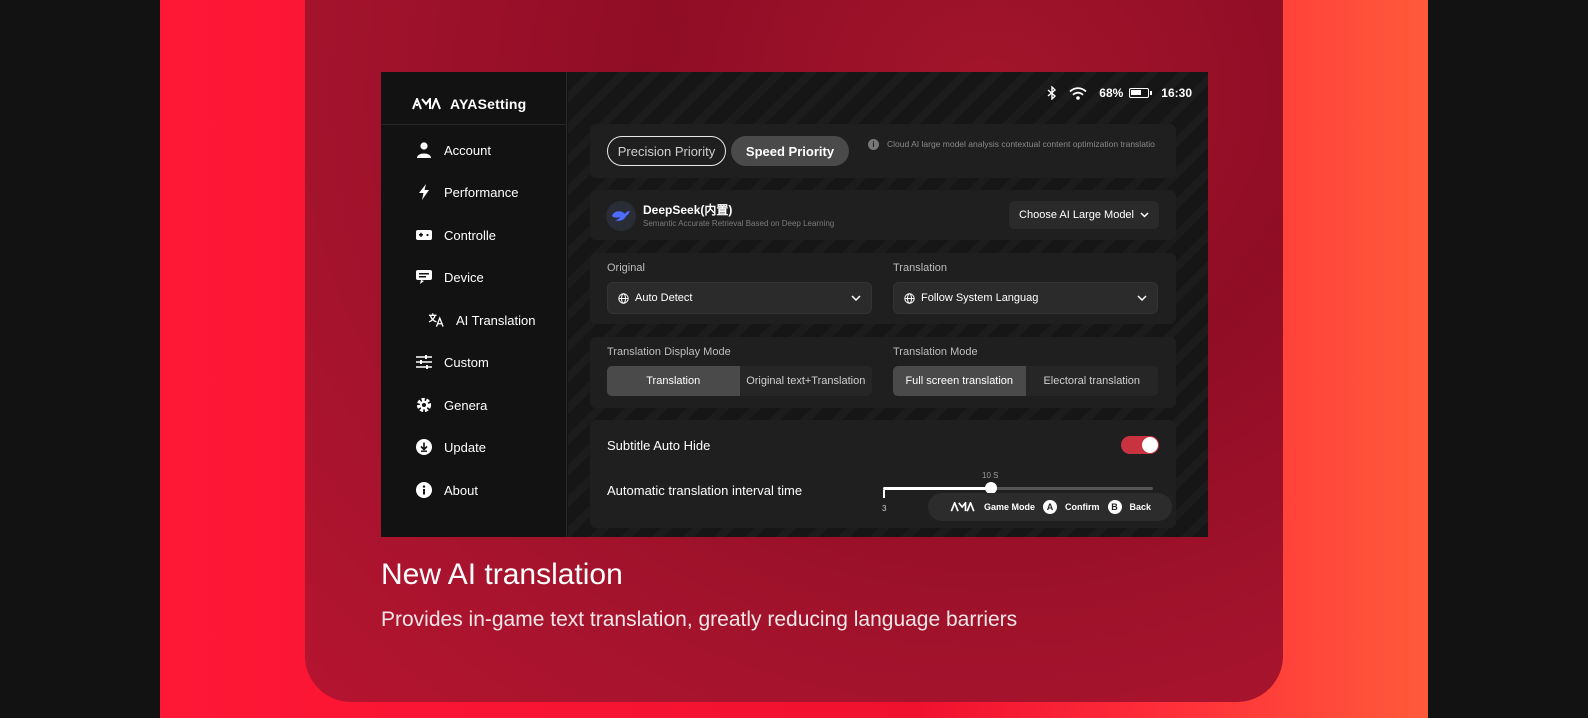 Image resolution: width=1588 pixels, height=718 pixels. I want to click on display-mode-label: Translation Display Mode, so click(669, 352).